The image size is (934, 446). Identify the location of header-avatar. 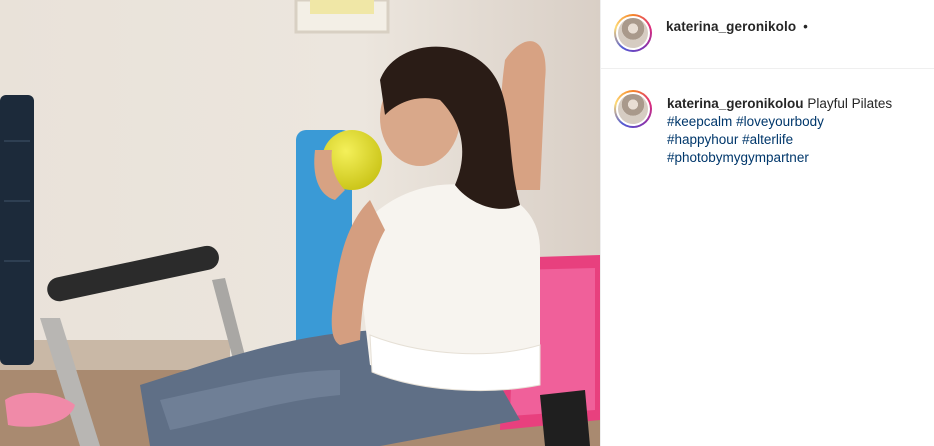
(633, 33).